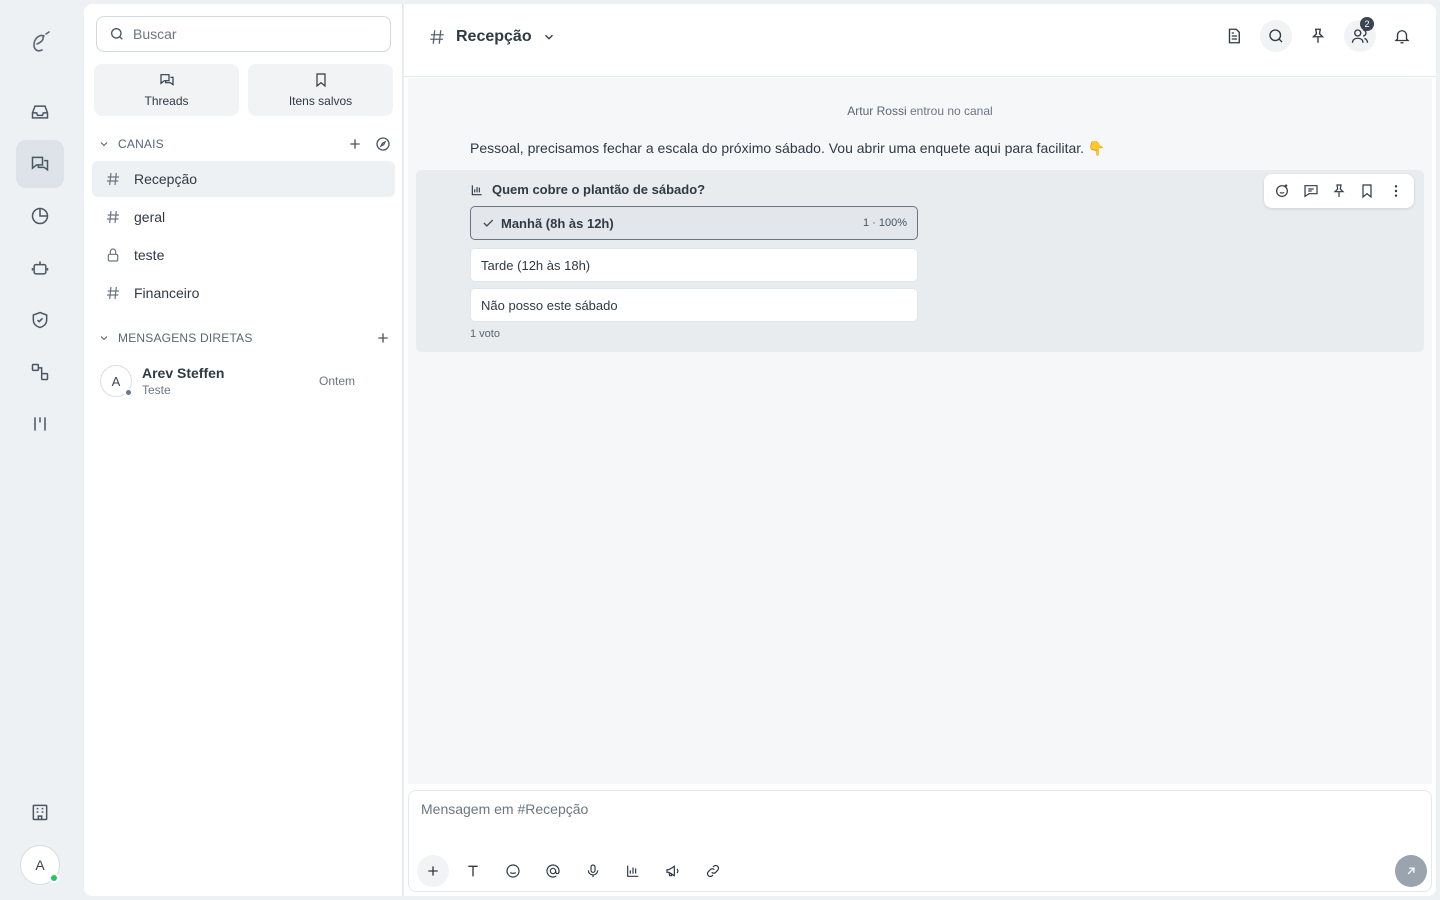 The height and width of the screenshot is (900, 1440). I want to click on megaphone-icon, so click(673, 871).